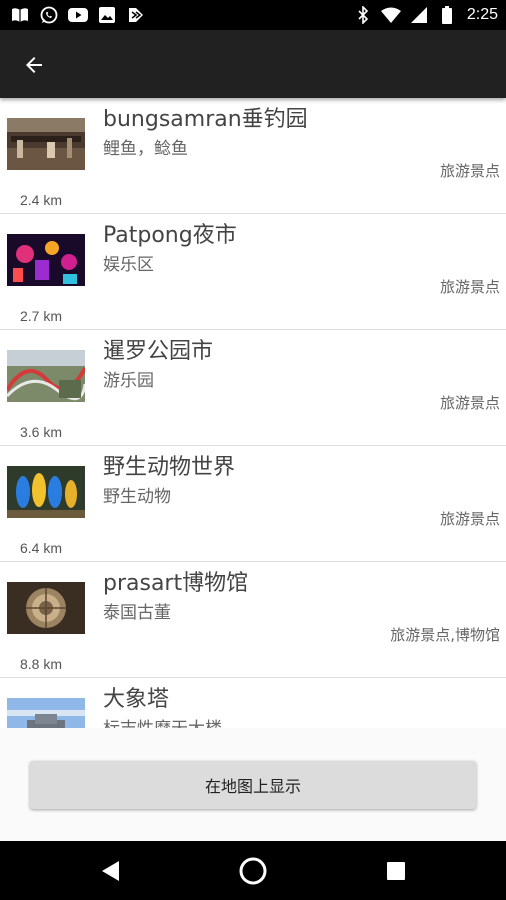  What do you see at coordinates (253, 504) in the screenshot?
I see `list-item: 野生动物世界 野生动物 旅游景点 6.4 km` at bounding box center [253, 504].